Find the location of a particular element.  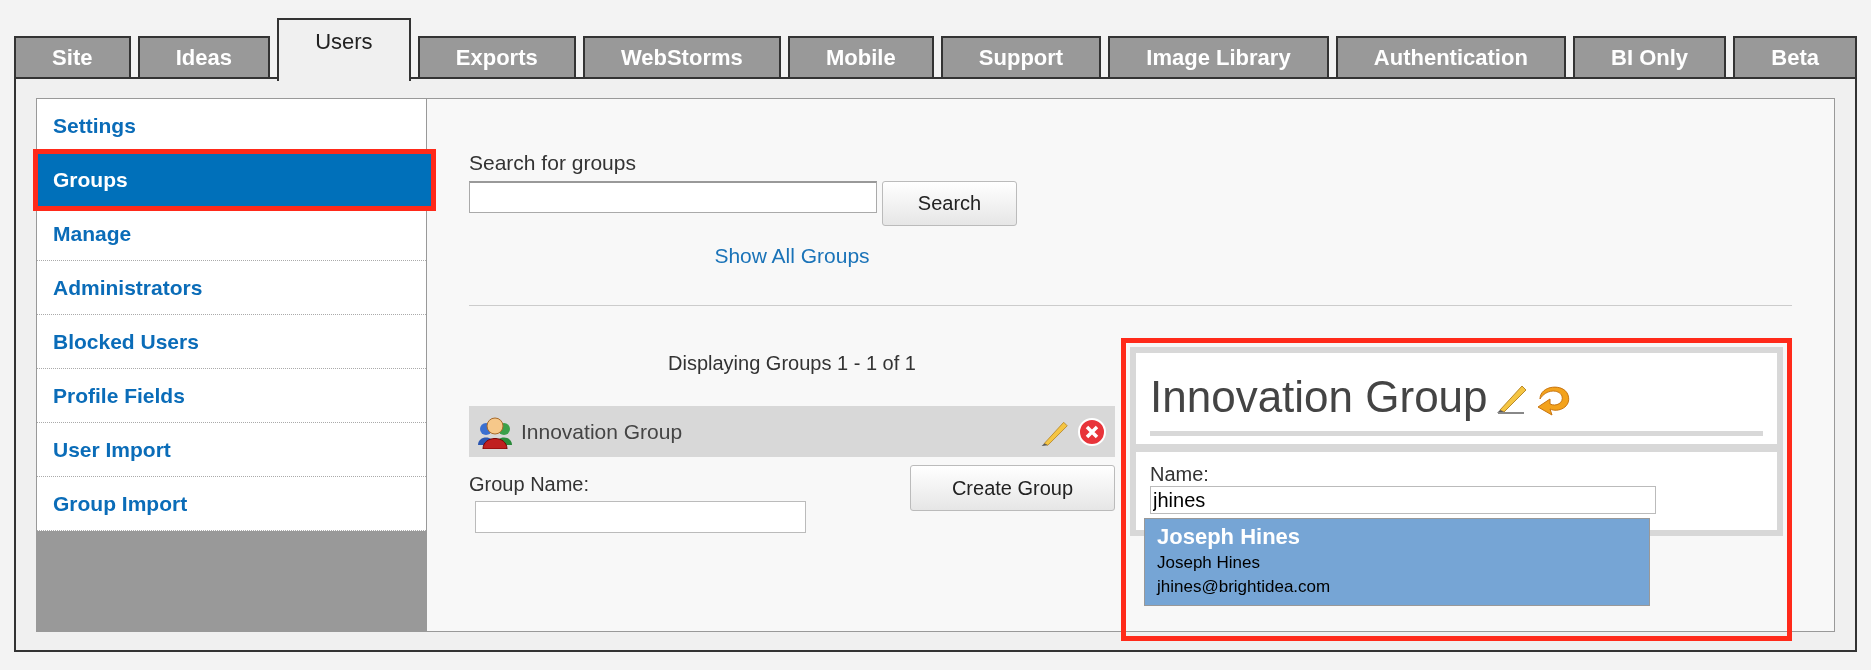

group-name-field is located at coordinates (640, 517).